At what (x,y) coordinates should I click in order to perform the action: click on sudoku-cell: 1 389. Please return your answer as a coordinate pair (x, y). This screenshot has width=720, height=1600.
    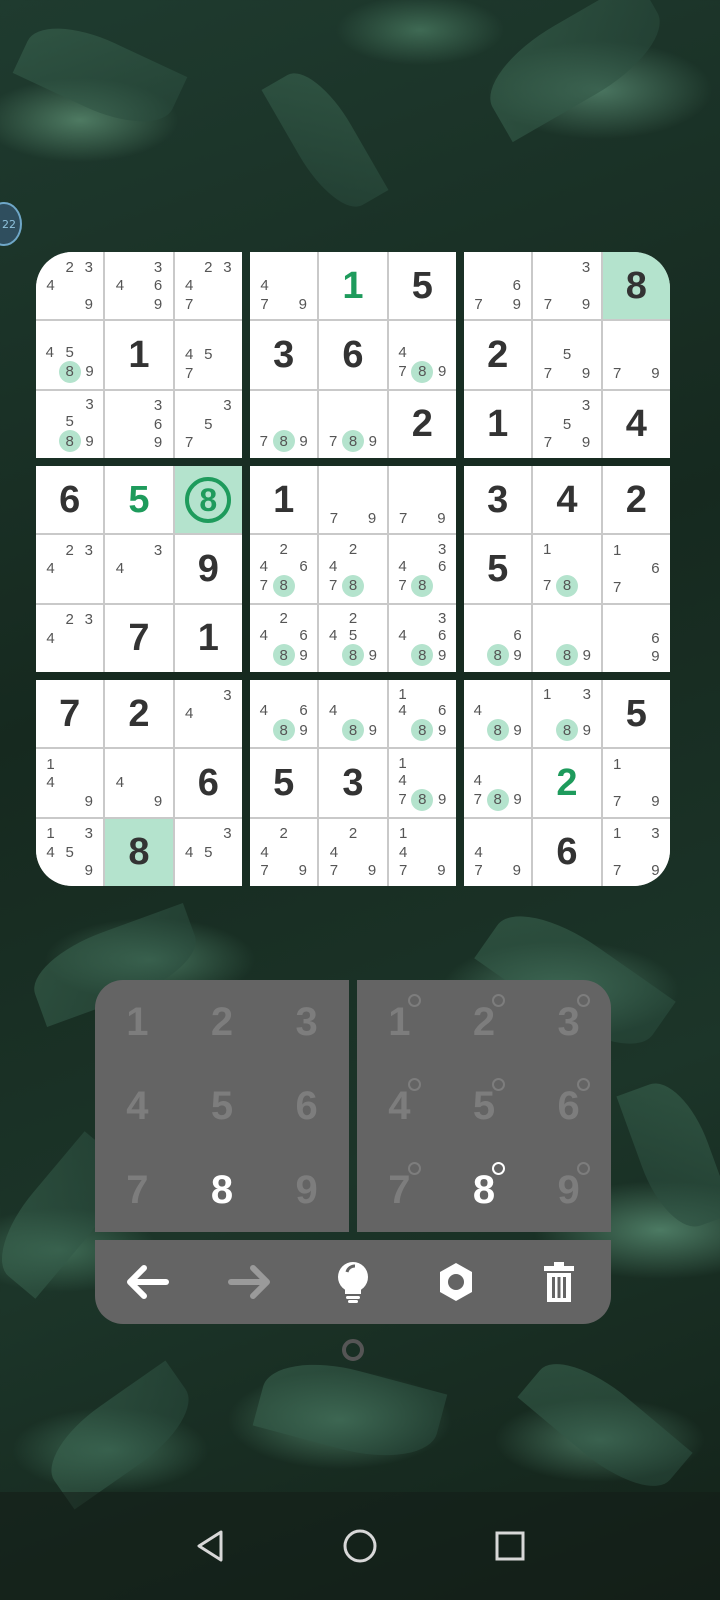
    Looking at the image, I should click on (567, 714).